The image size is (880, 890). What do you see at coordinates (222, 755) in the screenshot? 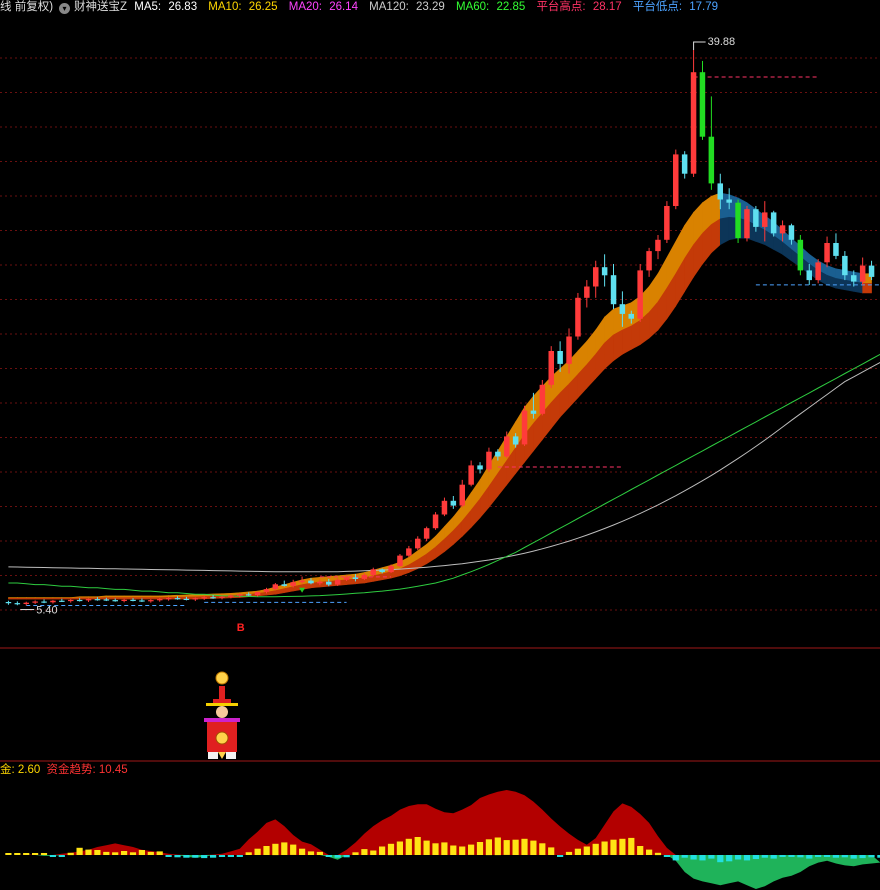
I see `ingot-base` at bounding box center [222, 755].